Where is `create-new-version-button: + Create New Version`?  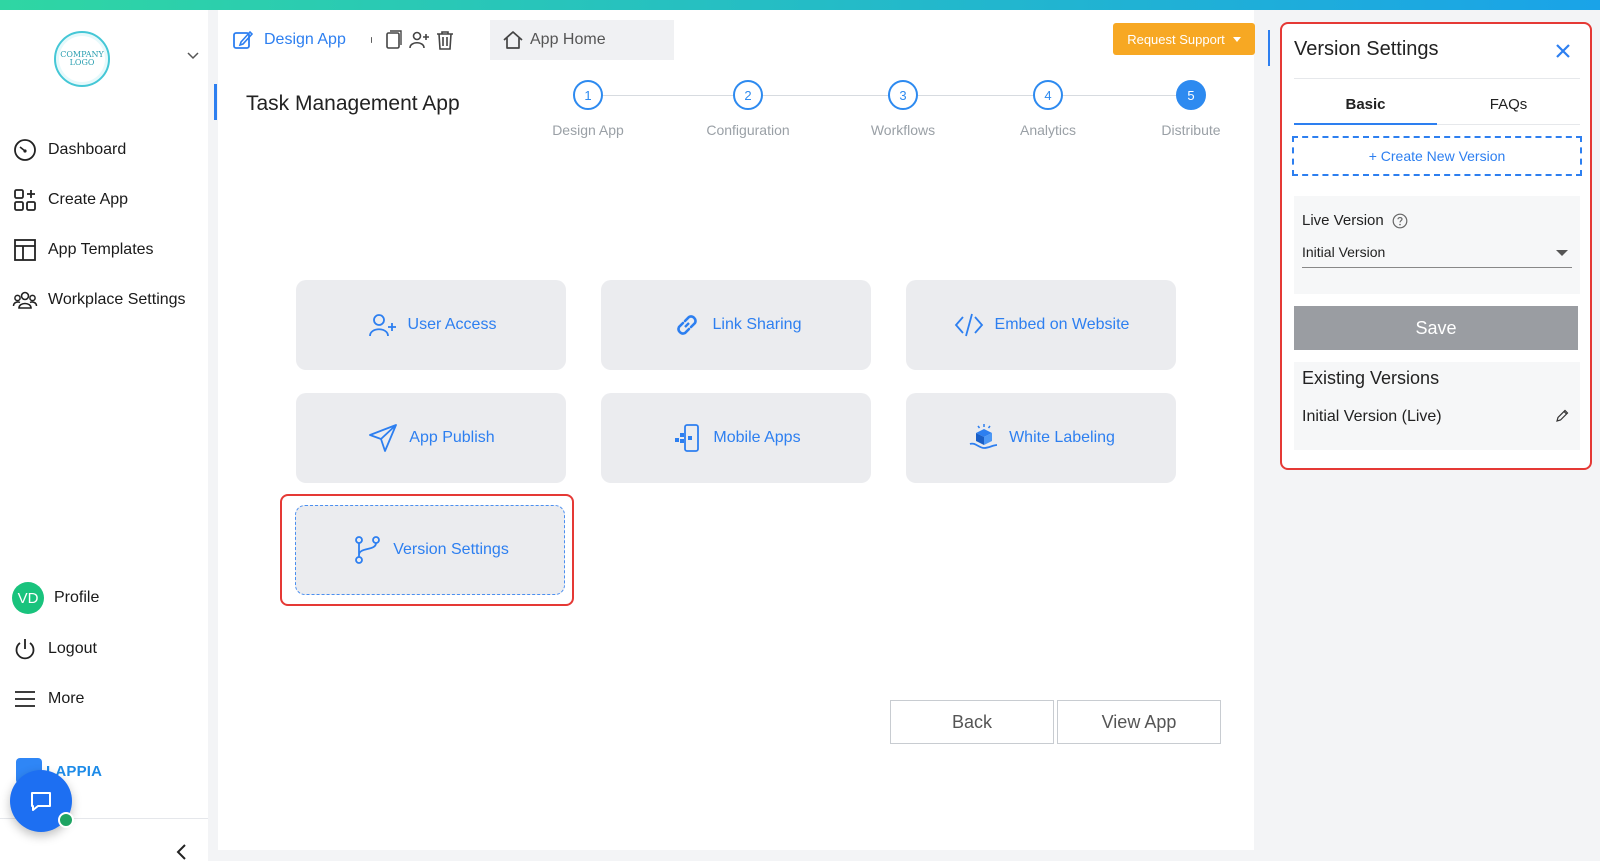
create-new-version-button: + Create New Version is located at coordinates (1437, 156).